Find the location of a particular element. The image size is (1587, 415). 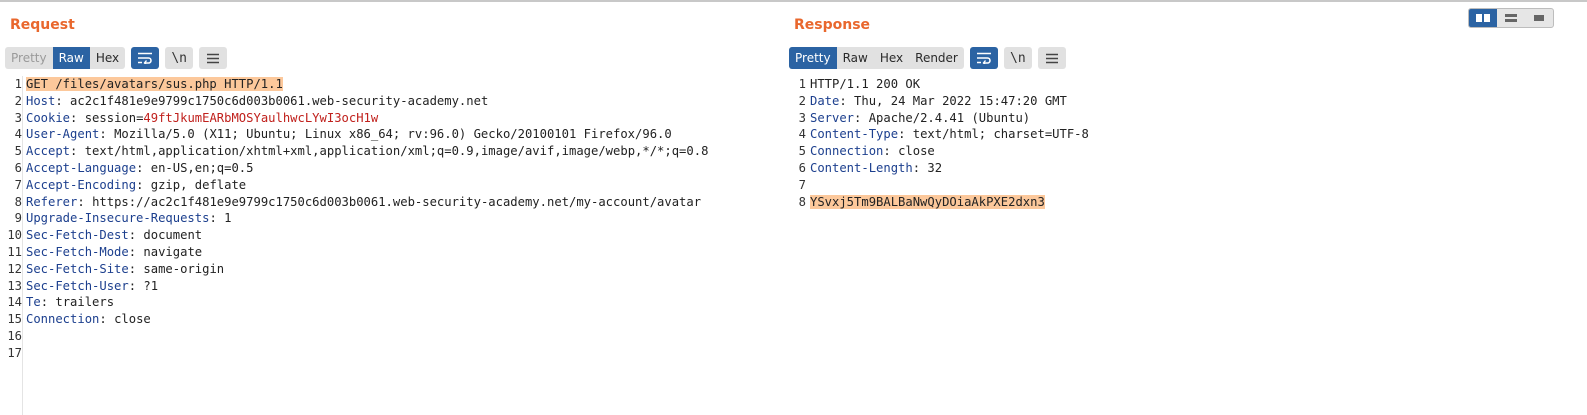

layout-columns-icon is located at coordinates (1483, 18).